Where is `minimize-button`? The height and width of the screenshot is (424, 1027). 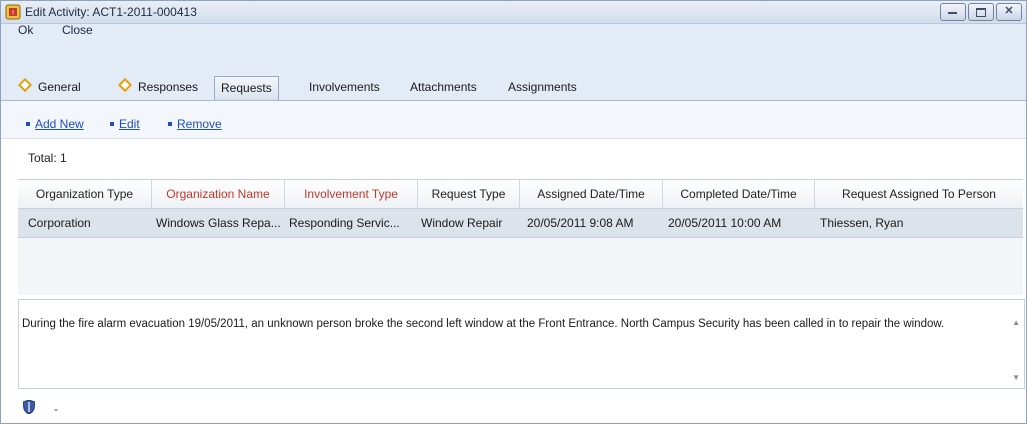 minimize-button is located at coordinates (953, 12).